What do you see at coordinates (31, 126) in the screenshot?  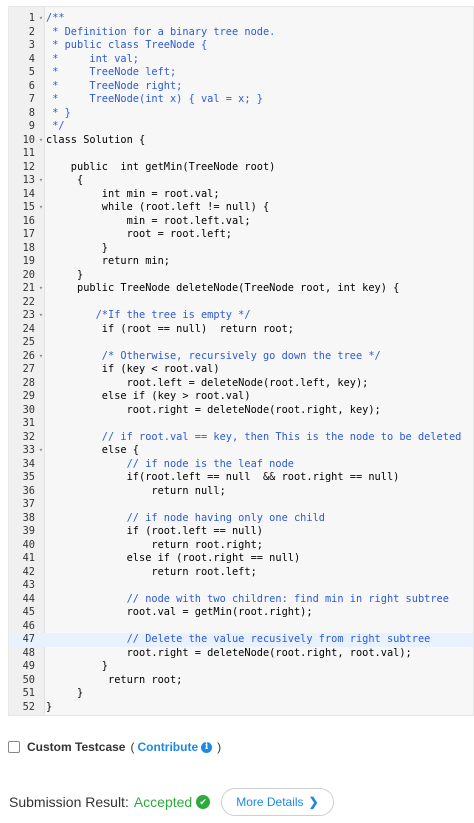 I see `line-number: 9` at bounding box center [31, 126].